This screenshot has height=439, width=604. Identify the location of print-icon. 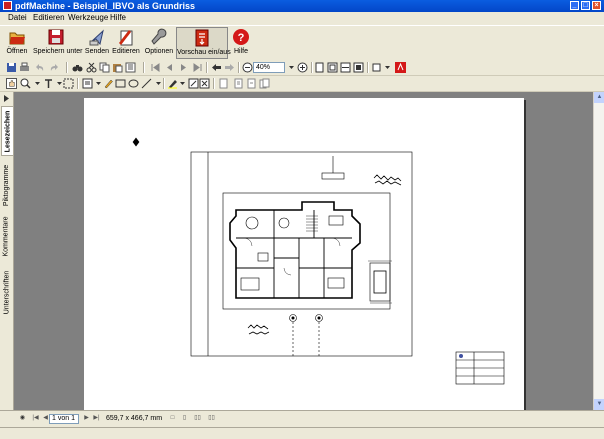
(24, 67).